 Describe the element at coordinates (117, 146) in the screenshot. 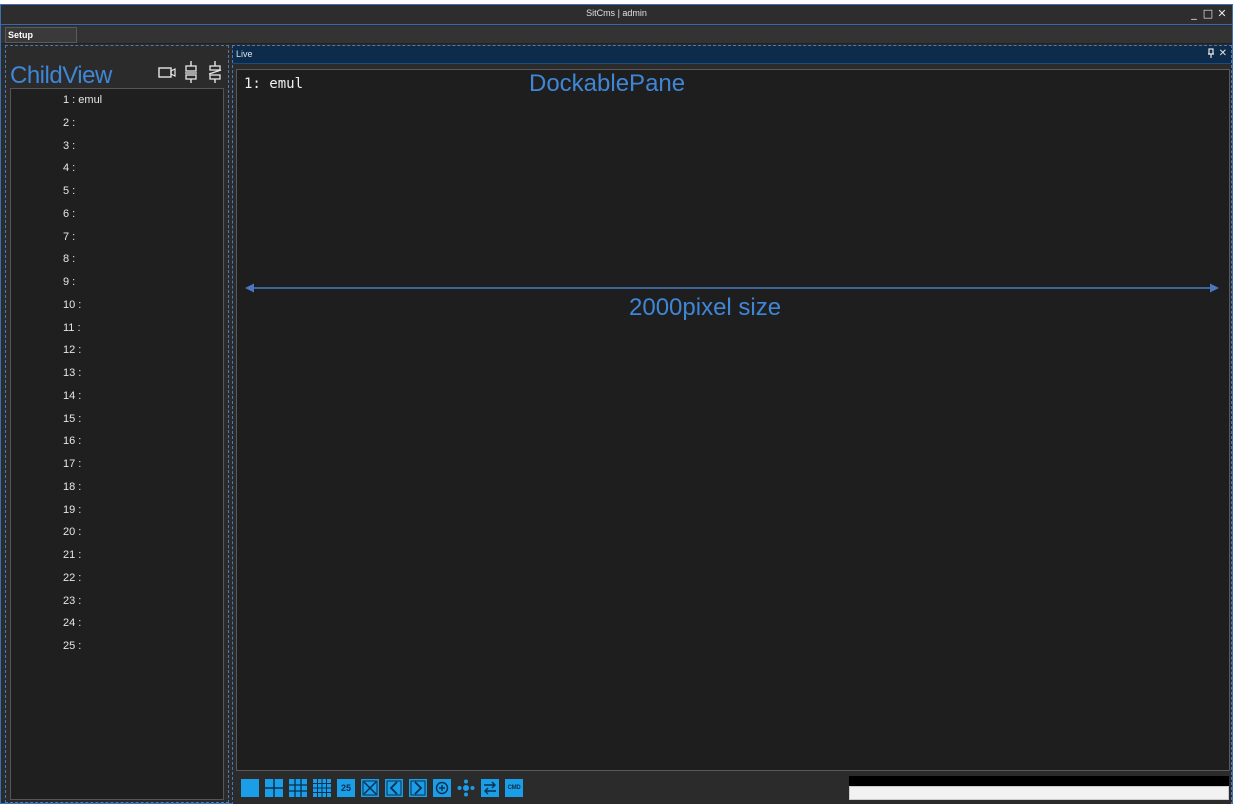

I see `list-item: 3 :` at that location.